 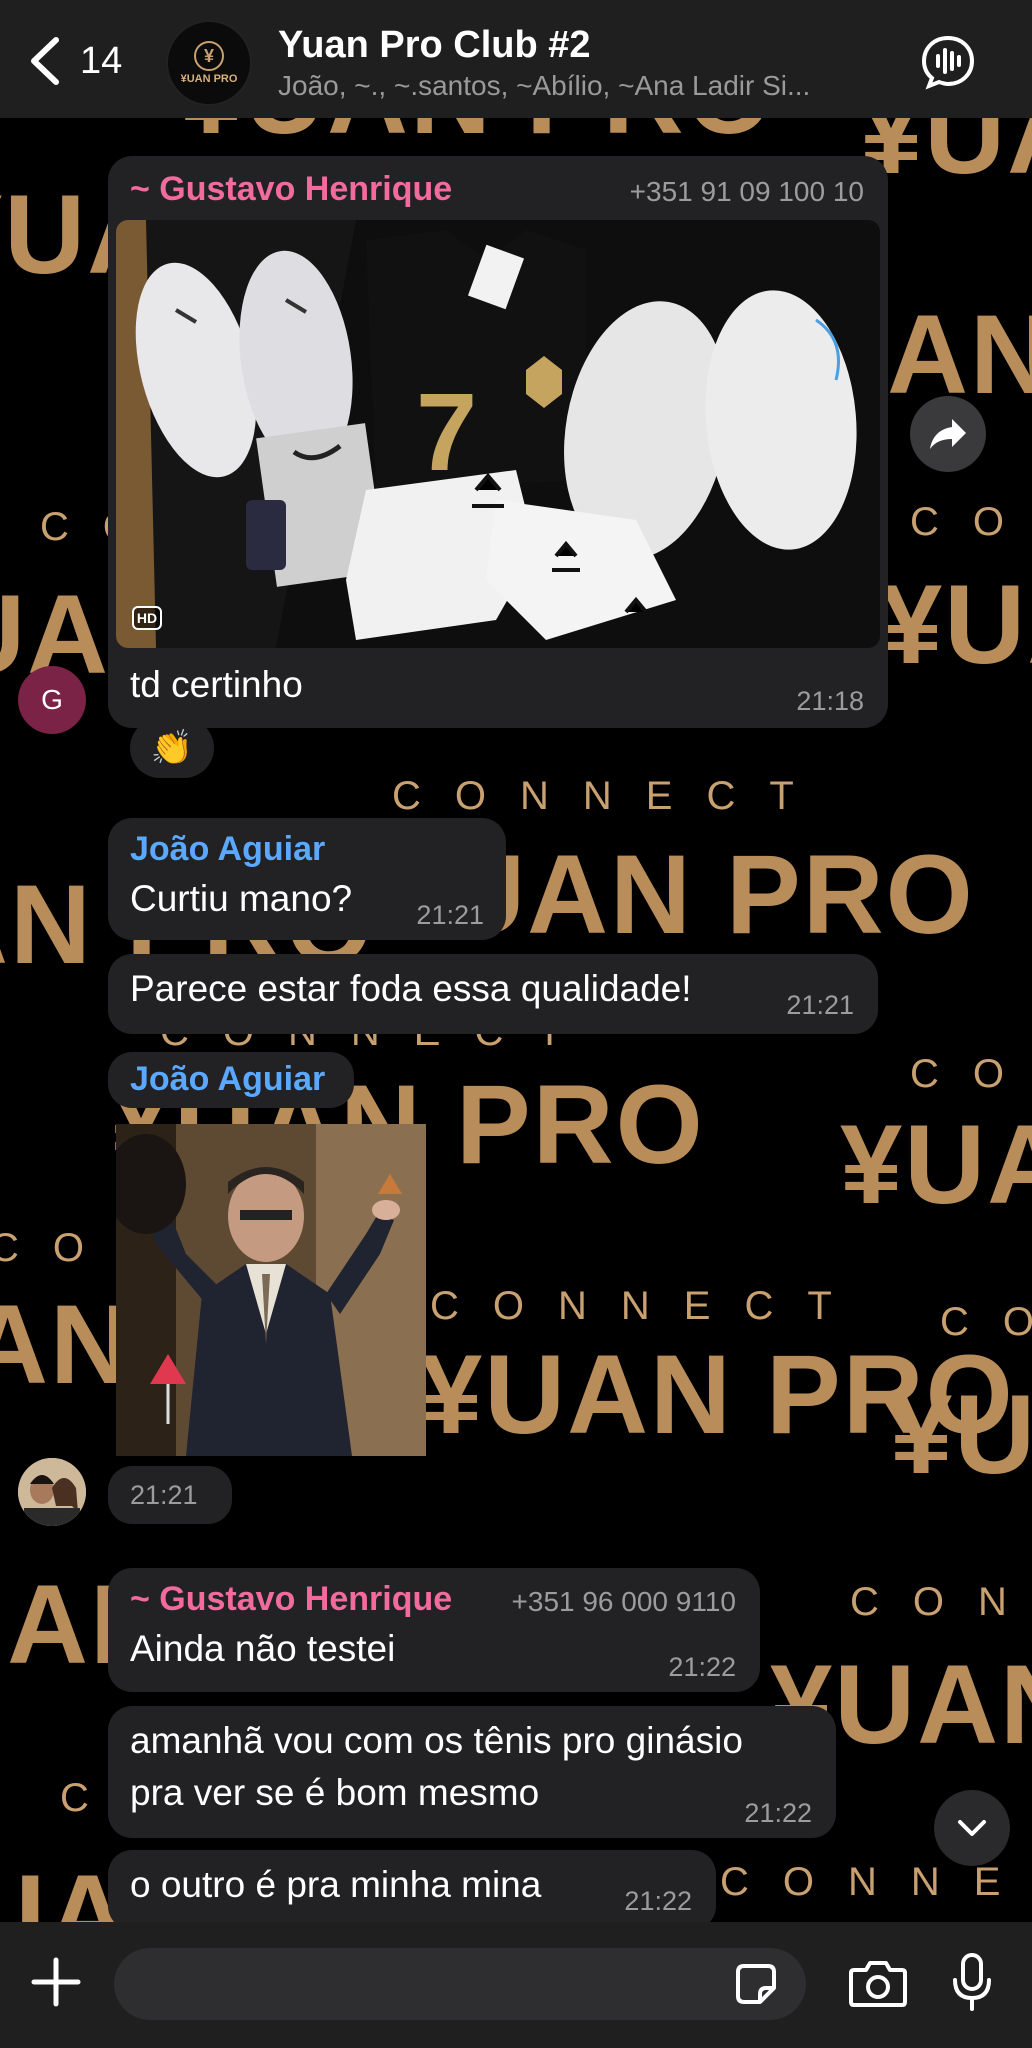 What do you see at coordinates (878, 1983) in the screenshot?
I see `camera-icon` at bounding box center [878, 1983].